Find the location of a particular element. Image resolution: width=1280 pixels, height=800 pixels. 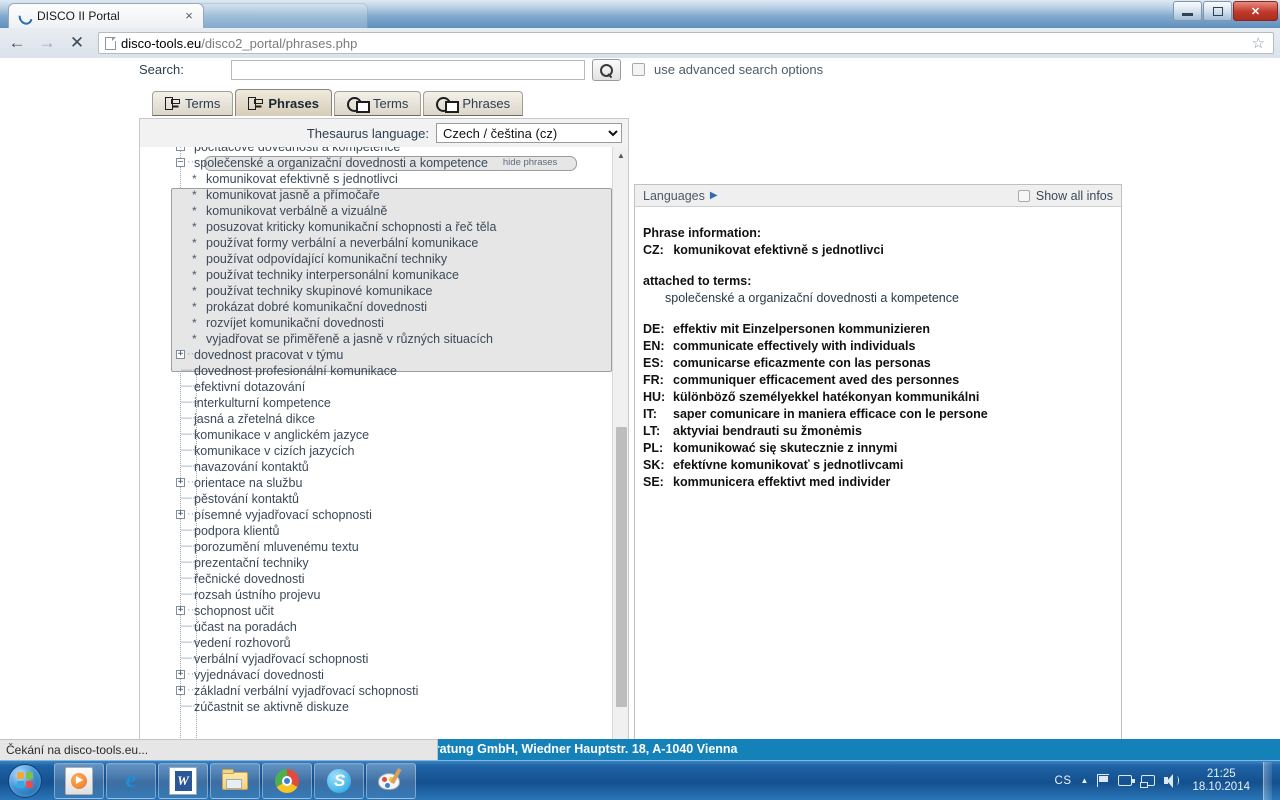

file-explorer-icon is located at coordinates (235, 781).